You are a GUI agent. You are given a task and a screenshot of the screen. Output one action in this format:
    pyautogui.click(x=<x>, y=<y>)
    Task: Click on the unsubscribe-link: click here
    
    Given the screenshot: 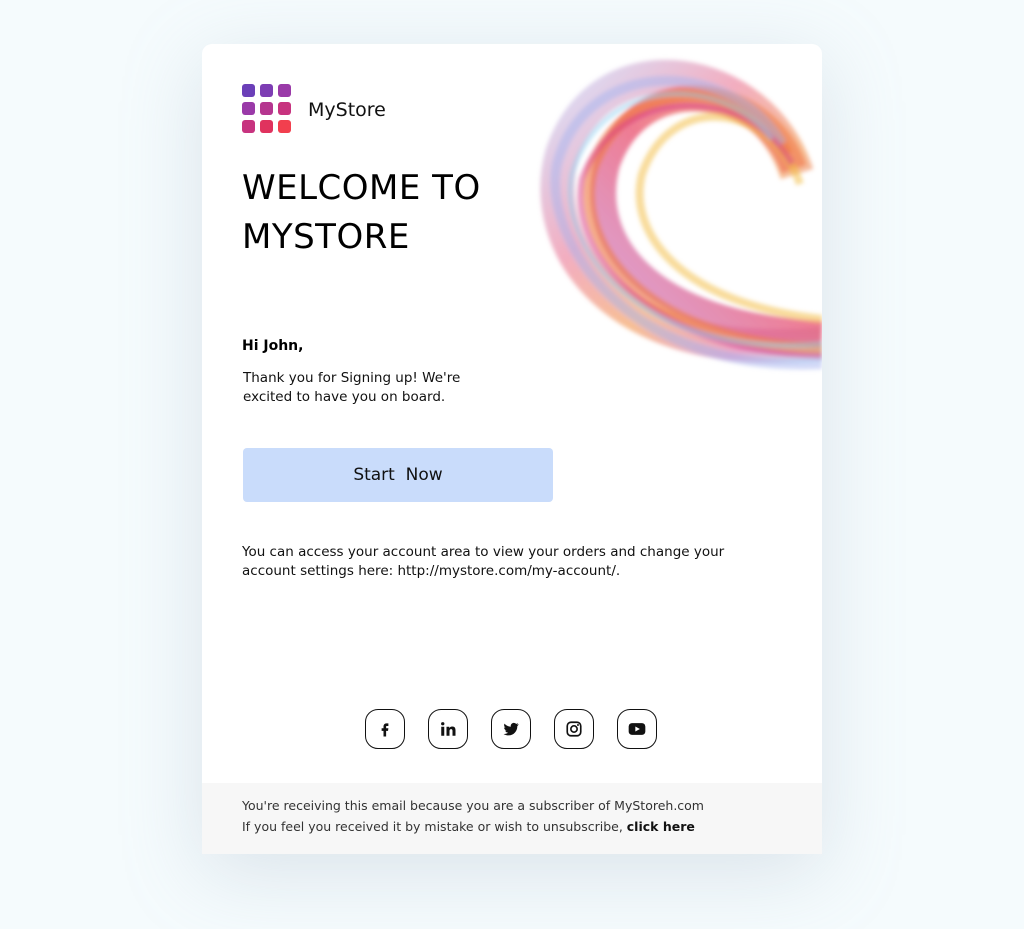 What is the action you would take?
    pyautogui.click(x=661, y=826)
    